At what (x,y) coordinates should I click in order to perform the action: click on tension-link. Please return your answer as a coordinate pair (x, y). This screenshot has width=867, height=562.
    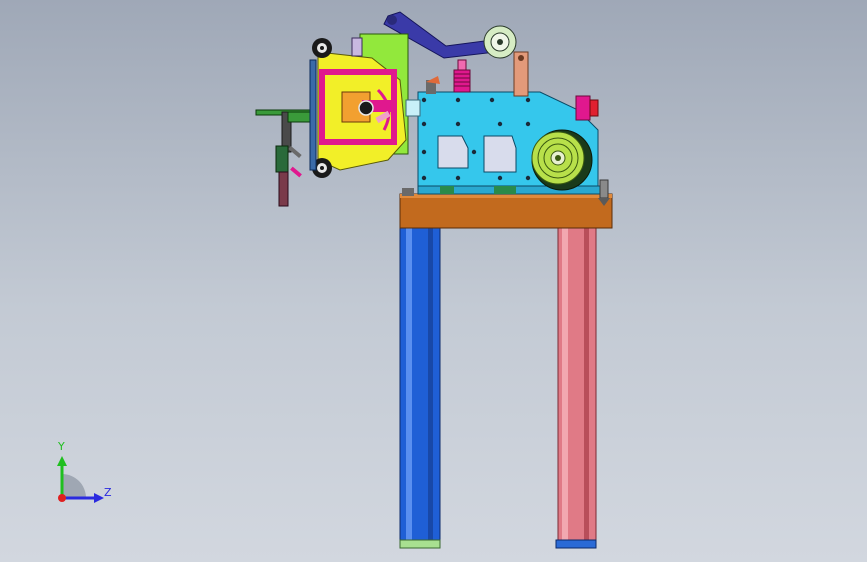
    Looking at the image, I should click on (521, 74).